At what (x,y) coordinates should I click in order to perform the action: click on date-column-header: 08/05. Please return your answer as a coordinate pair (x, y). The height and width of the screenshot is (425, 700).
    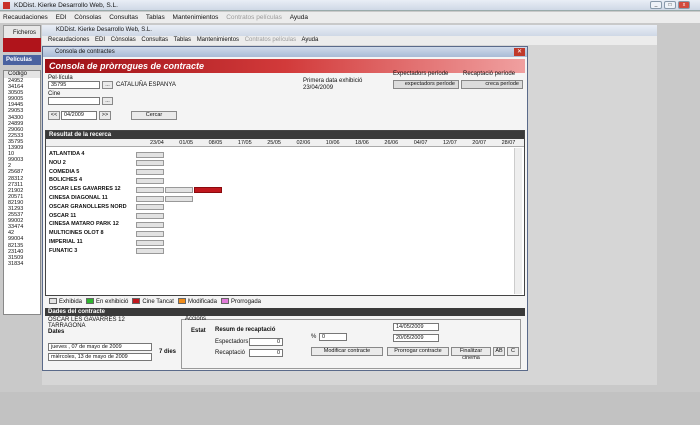
    Looking at the image, I should click on (215, 143).